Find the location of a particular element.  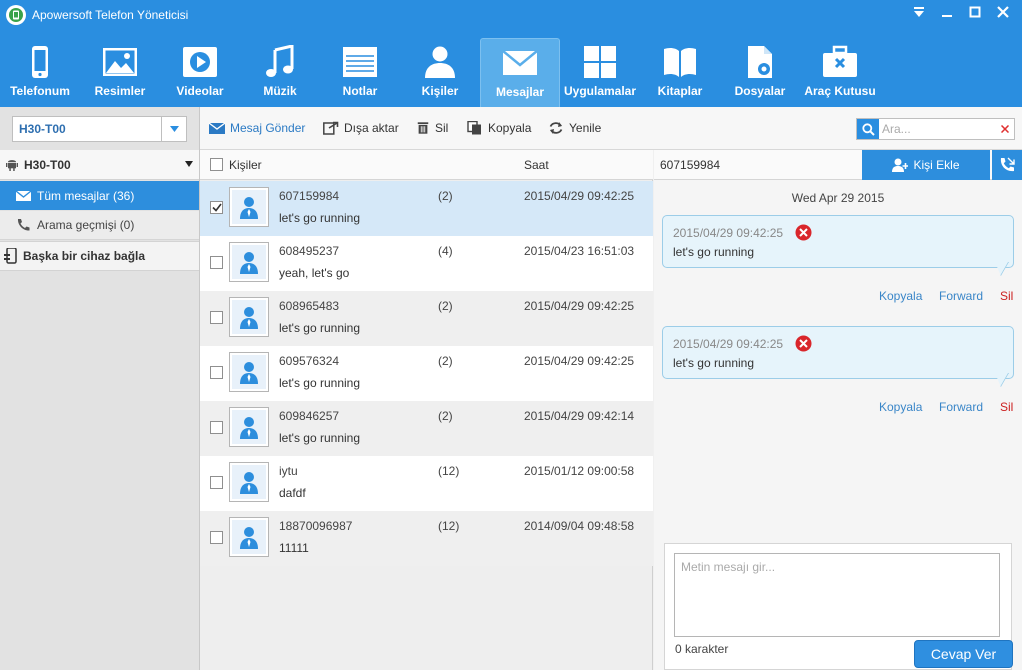

apps-icon is located at coordinates (600, 62).